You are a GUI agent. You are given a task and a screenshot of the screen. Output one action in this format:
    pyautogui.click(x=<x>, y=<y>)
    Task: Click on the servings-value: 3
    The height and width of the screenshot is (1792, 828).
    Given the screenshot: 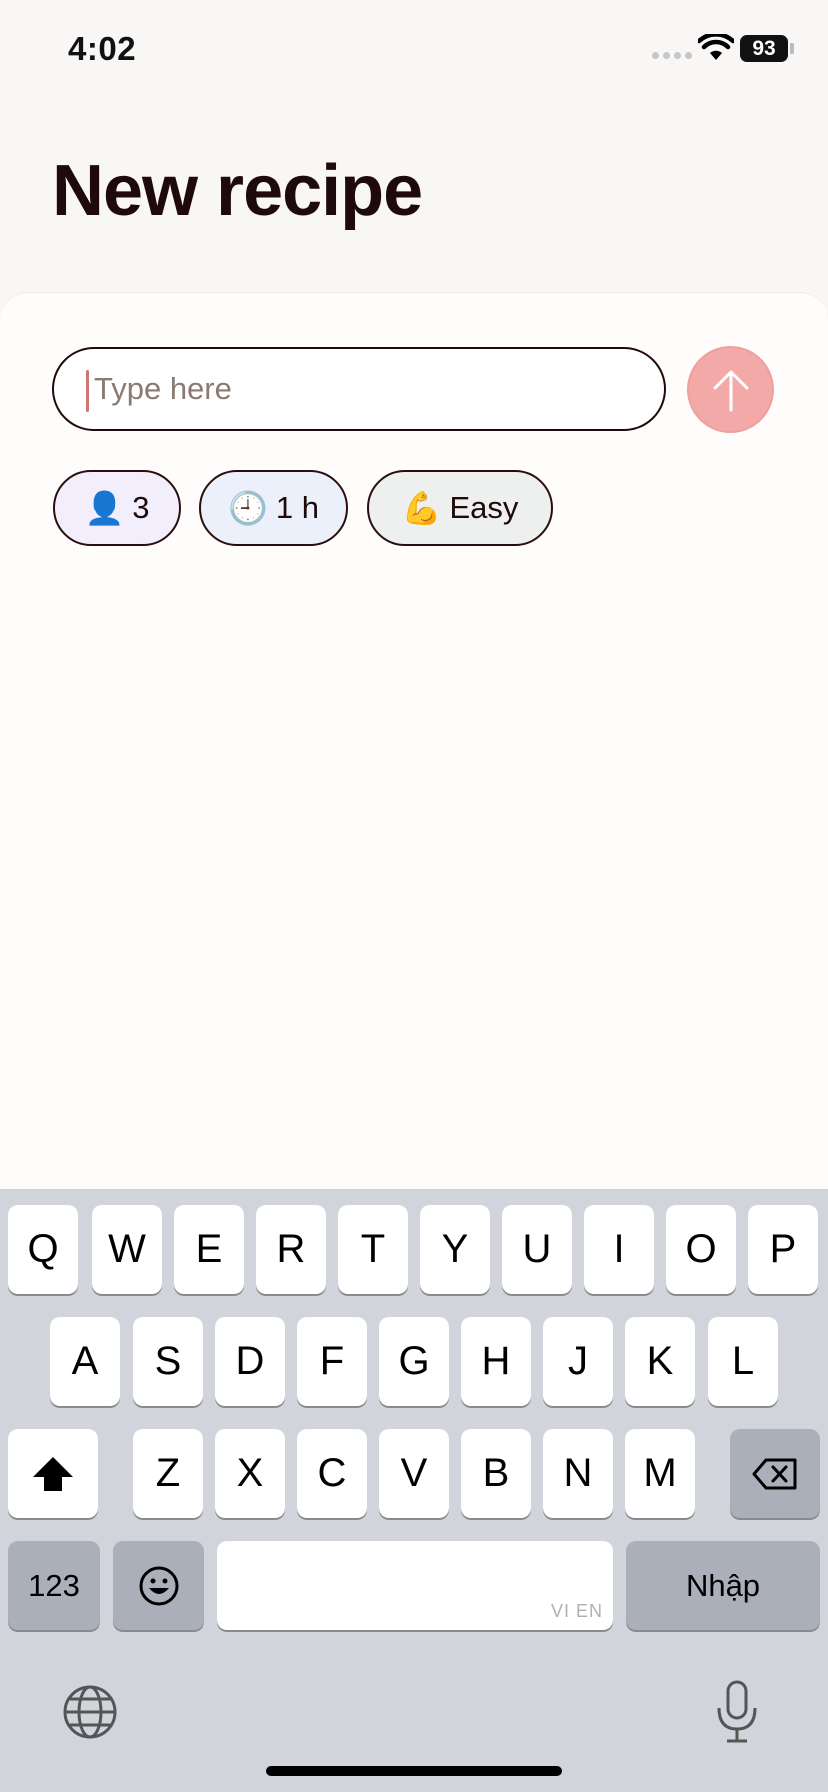 What is the action you would take?
    pyautogui.click(x=141, y=507)
    